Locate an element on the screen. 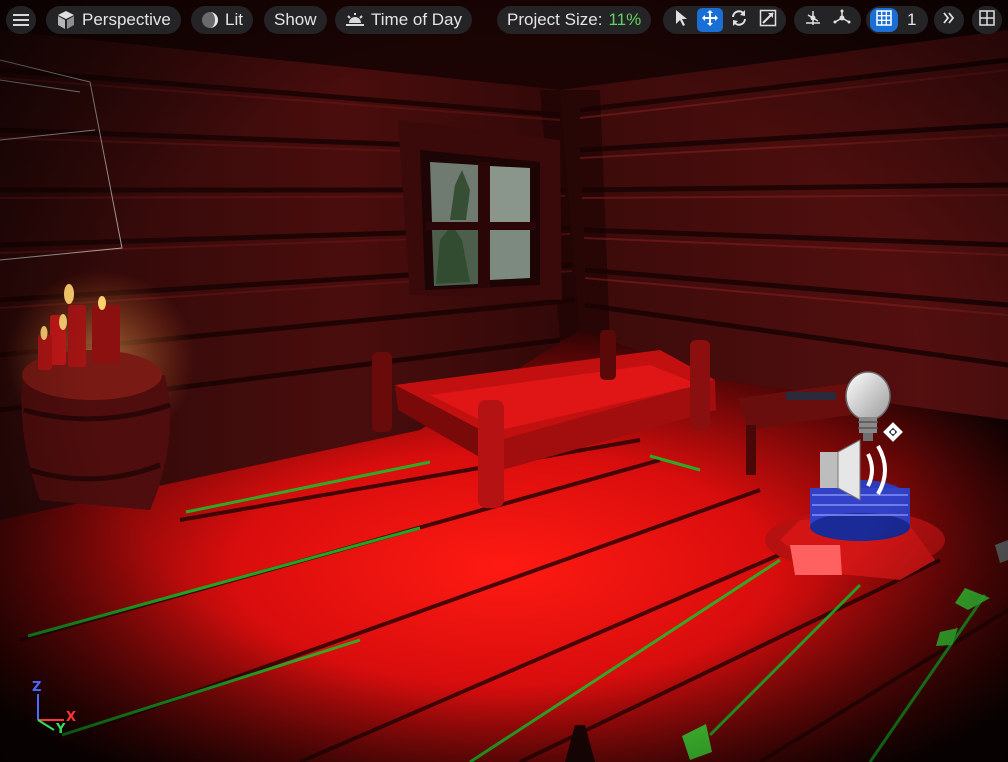 This screenshot has width=1008, height=762. transform-tools-group is located at coordinates (724, 20).